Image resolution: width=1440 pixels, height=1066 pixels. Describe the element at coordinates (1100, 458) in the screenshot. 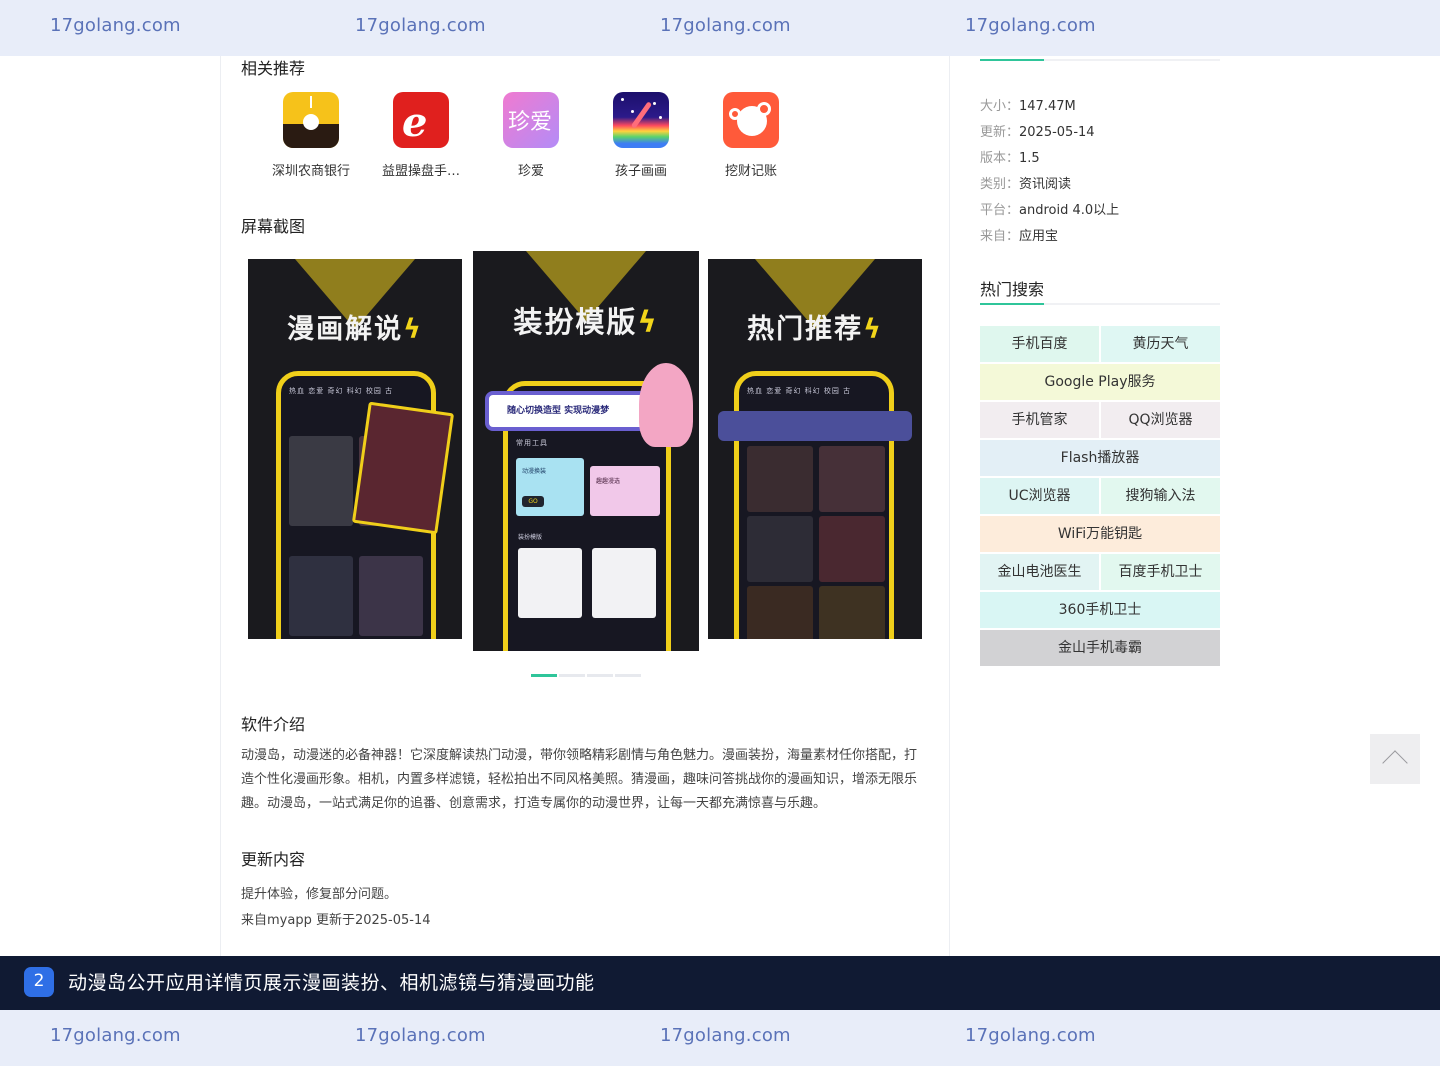

I see `hot-search-tag: Flash播放器` at that location.